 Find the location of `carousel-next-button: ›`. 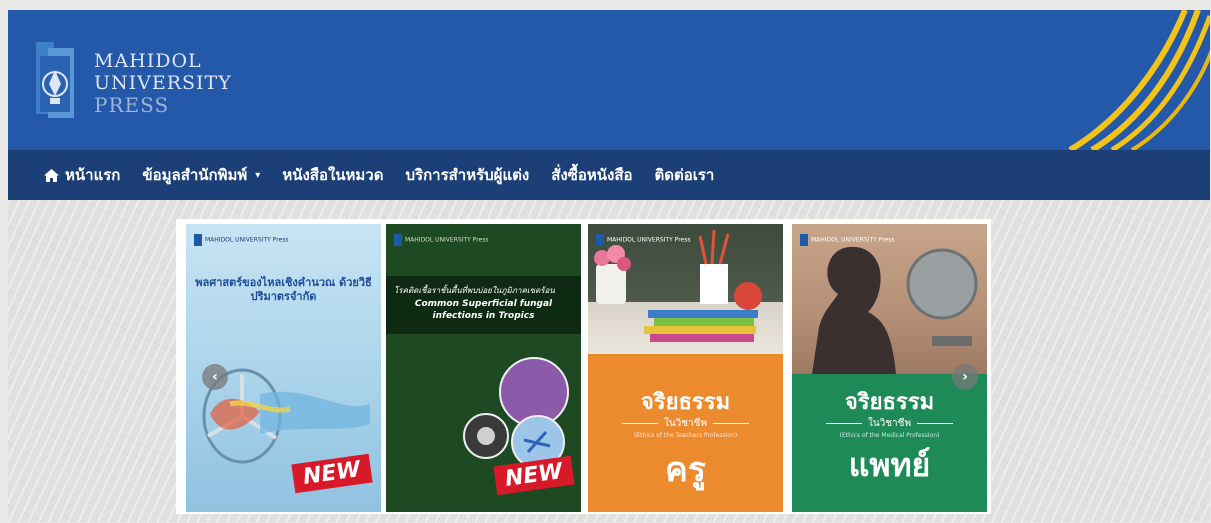

carousel-next-button: › is located at coordinates (965, 377).